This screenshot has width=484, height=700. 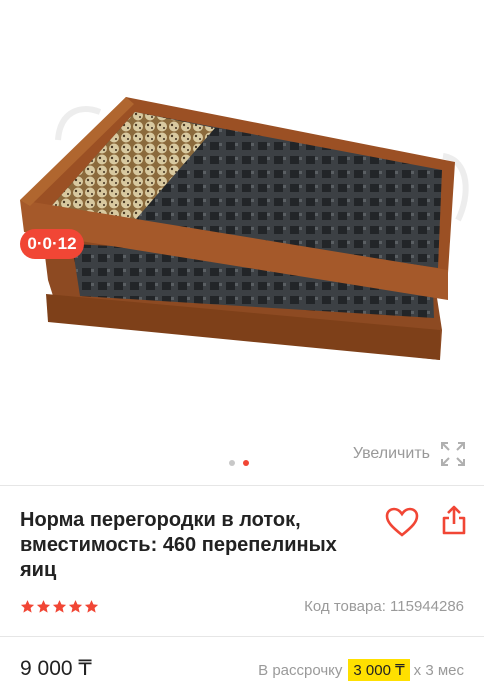 What do you see at coordinates (384, 606) in the screenshot?
I see `product-sku: Код товара: 115944286` at bounding box center [384, 606].